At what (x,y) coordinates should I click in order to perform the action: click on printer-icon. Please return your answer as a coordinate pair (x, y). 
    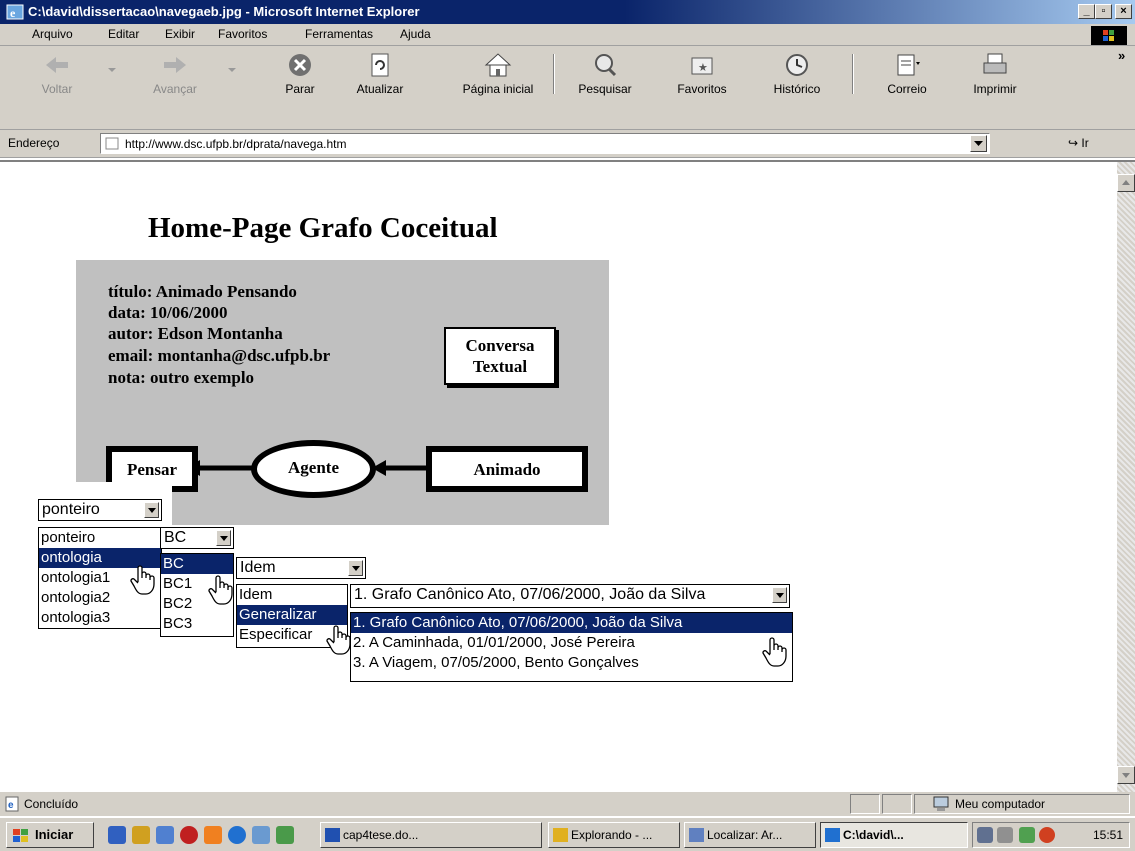
    Looking at the image, I should click on (995, 63).